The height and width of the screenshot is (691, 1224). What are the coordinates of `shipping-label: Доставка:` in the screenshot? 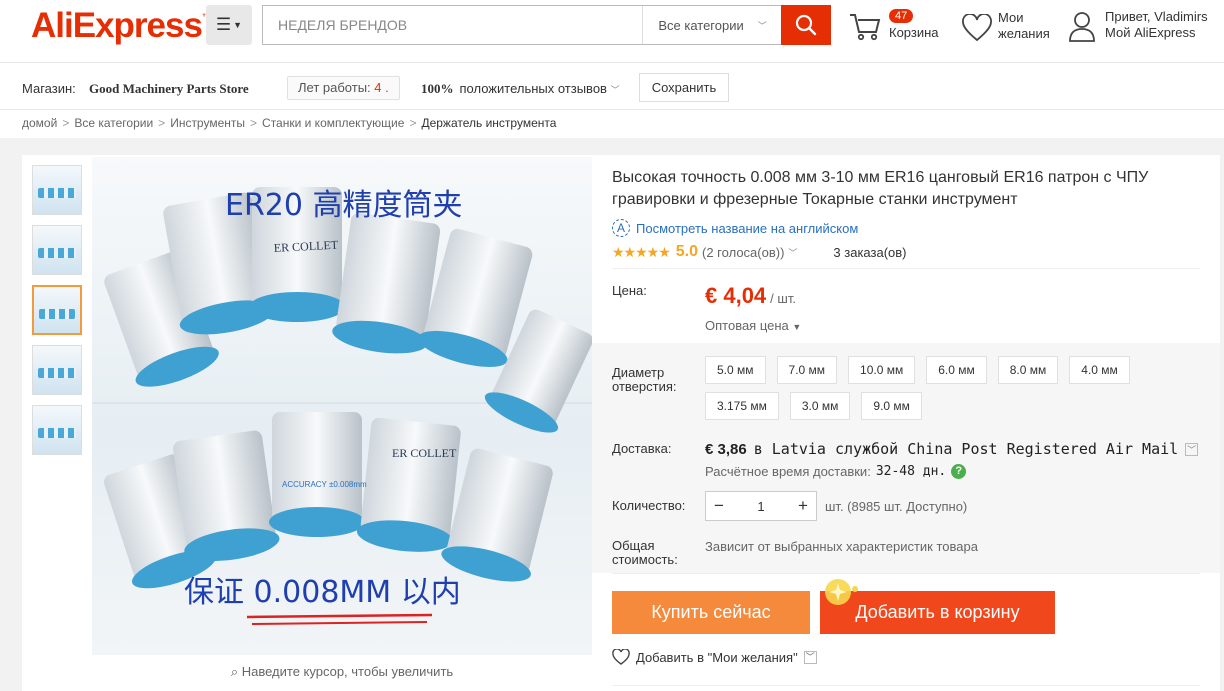 It's located at (642, 448).